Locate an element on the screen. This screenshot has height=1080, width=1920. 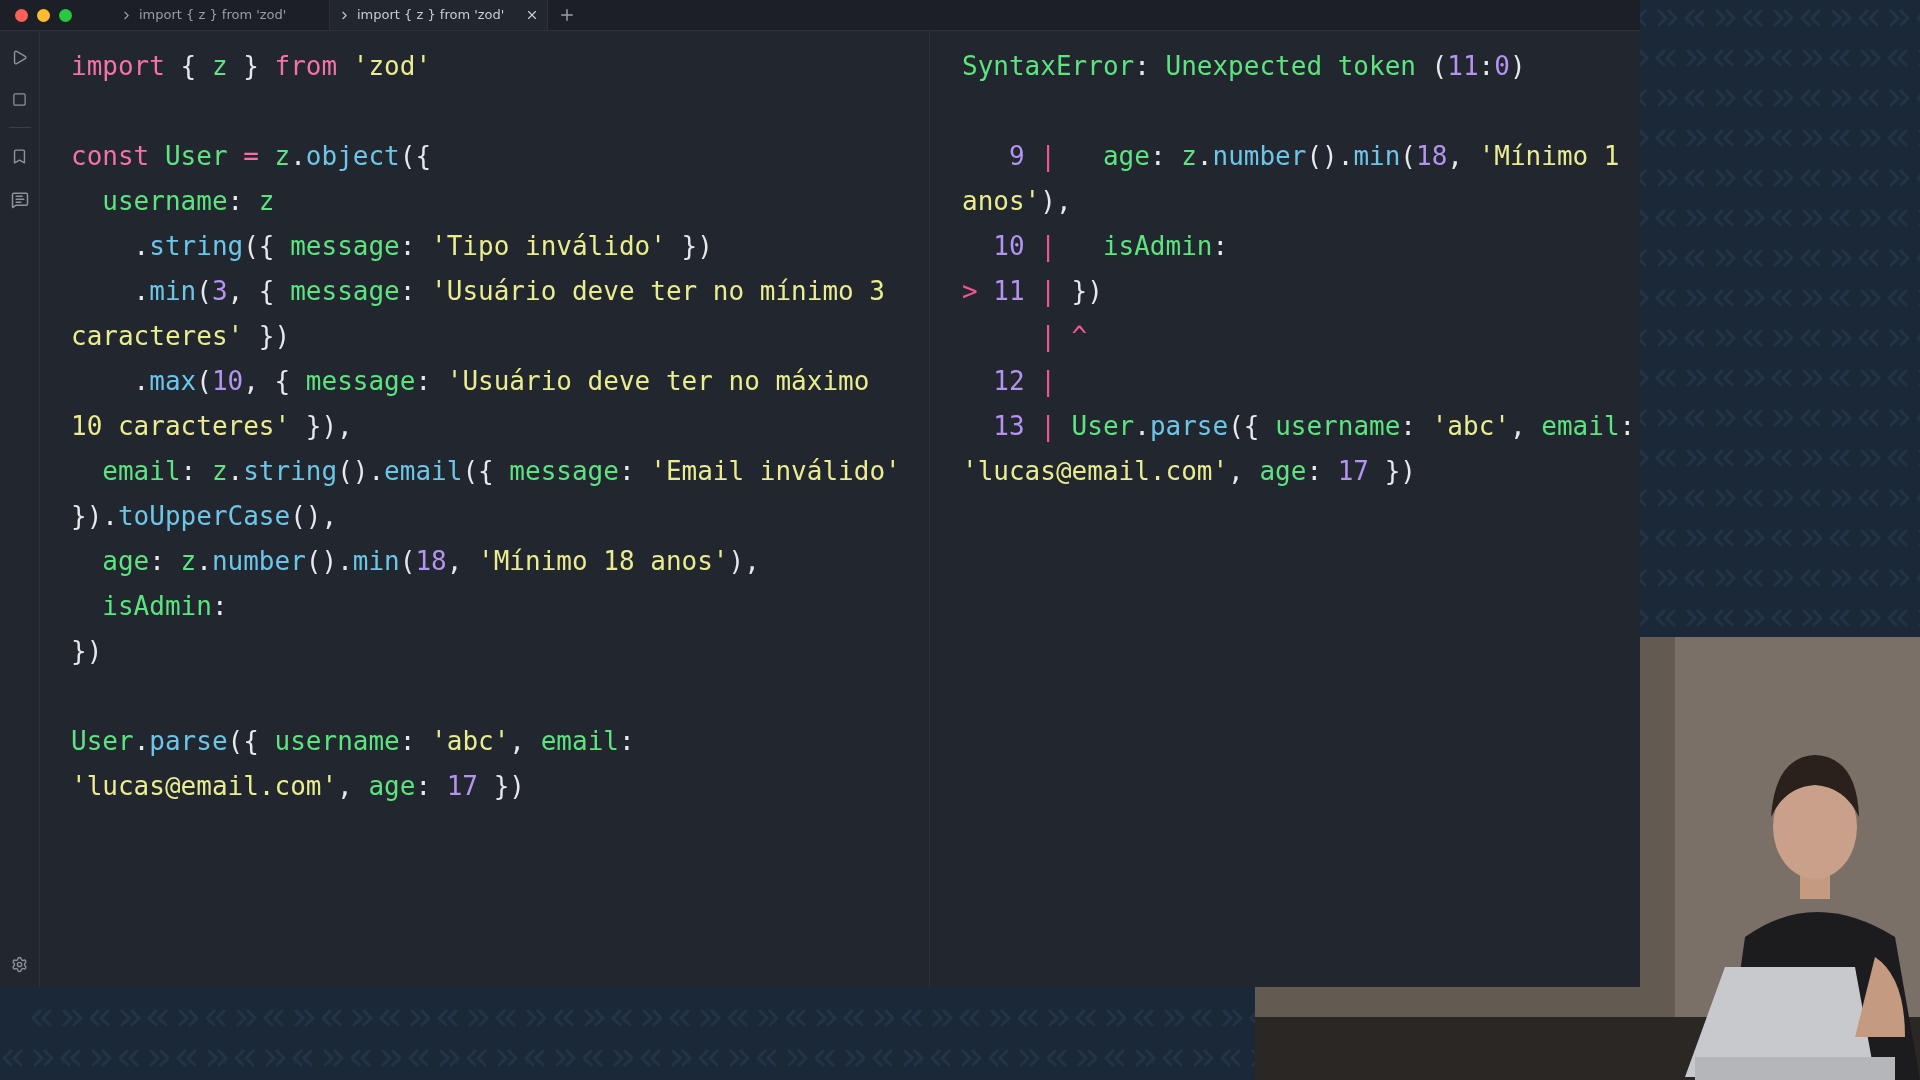
code-line: email: z.string().email({ message: 'Email inválido' is located at coordinates (501, 471).